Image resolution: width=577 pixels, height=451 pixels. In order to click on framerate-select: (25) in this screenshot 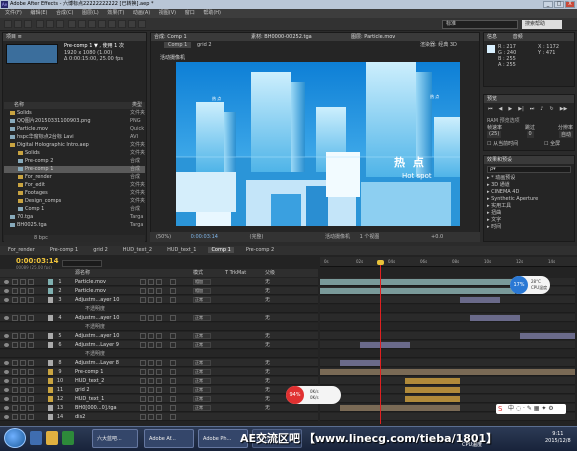, I will do `click(494, 134)`.